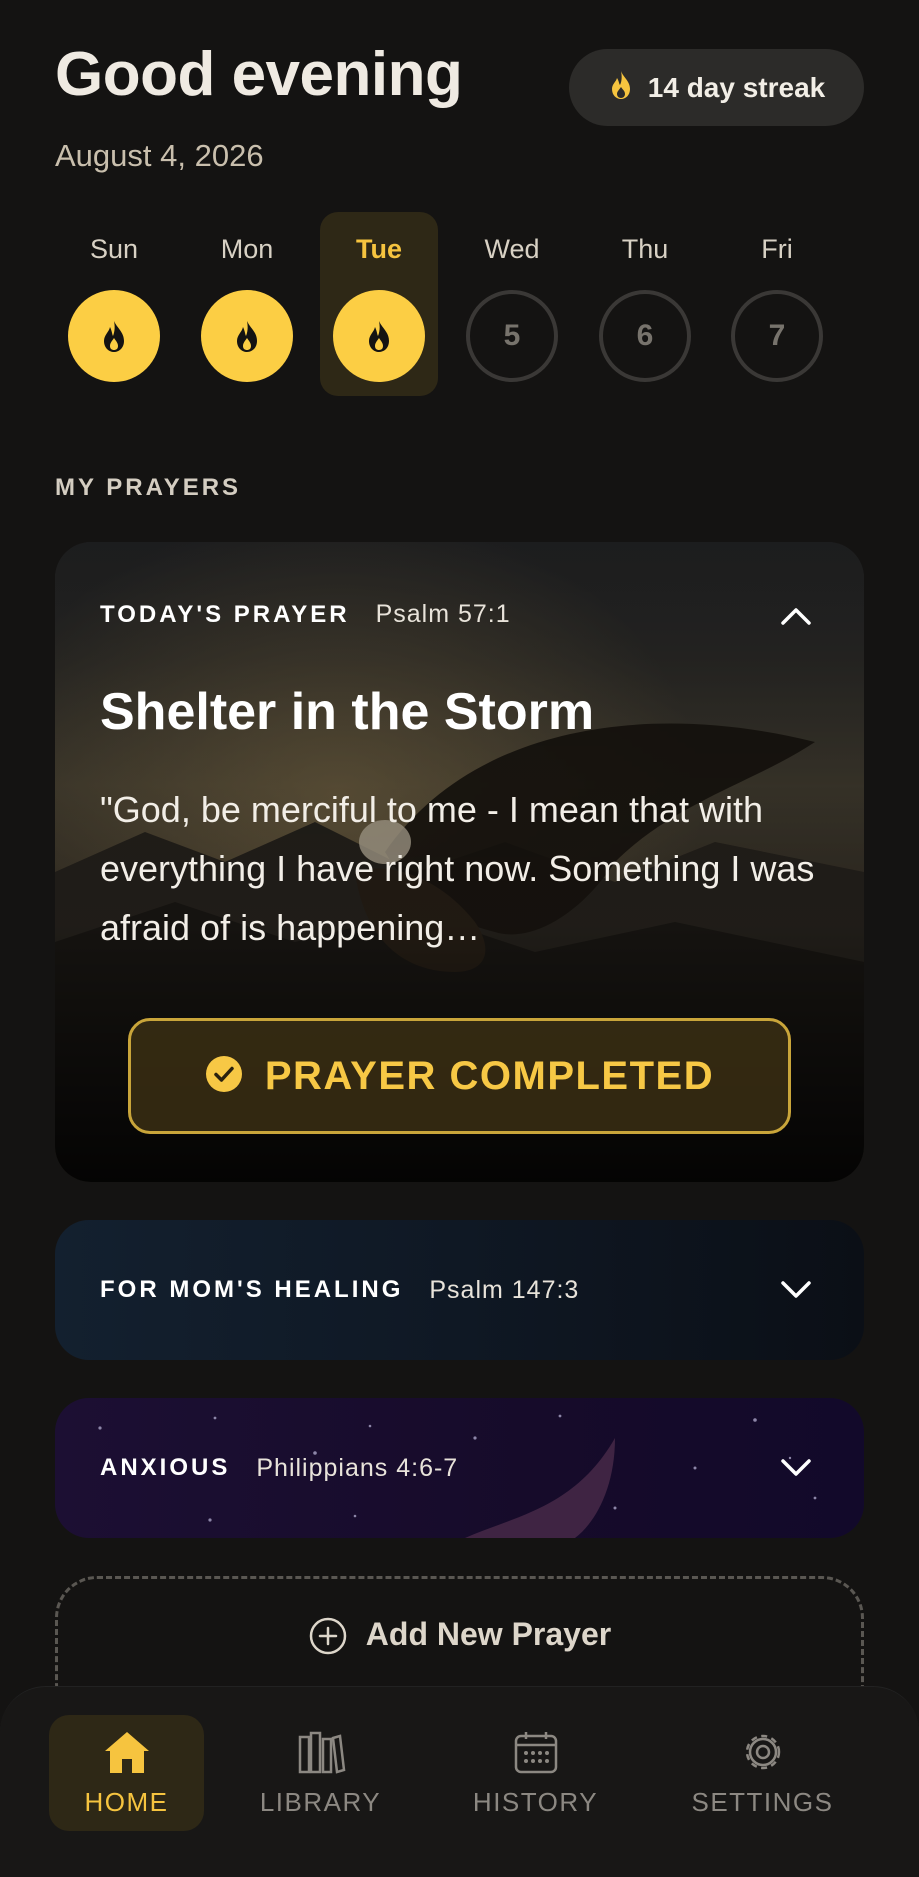 The width and height of the screenshot is (919, 1877). Describe the element at coordinates (252, 1289) in the screenshot. I see `prayer-tag: FOR MOM'S HEALING` at that location.